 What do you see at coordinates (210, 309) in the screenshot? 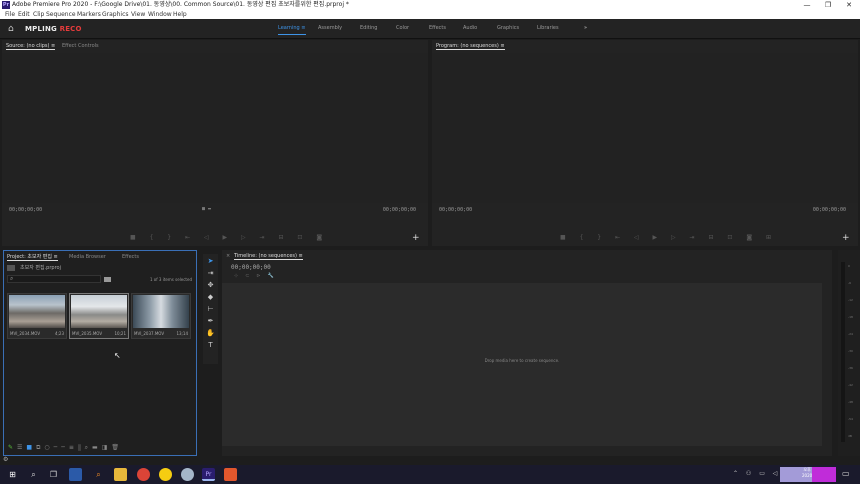
I see `slip-tool-icon: ⊢` at bounding box center [210, 309].